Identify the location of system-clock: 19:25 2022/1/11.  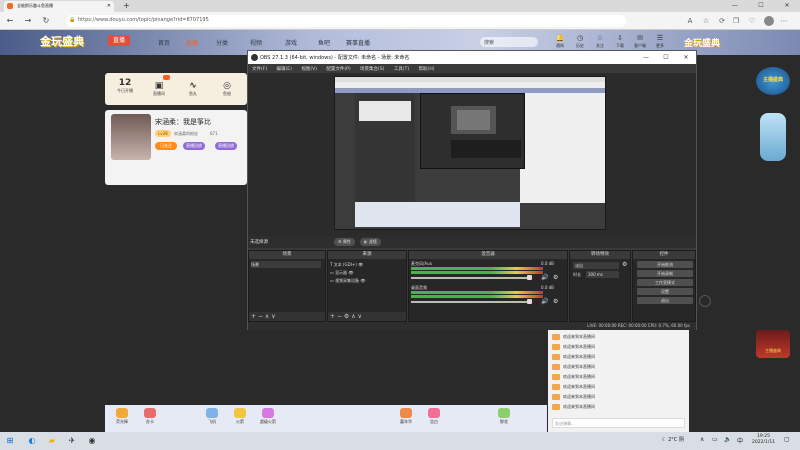
(763, 440).